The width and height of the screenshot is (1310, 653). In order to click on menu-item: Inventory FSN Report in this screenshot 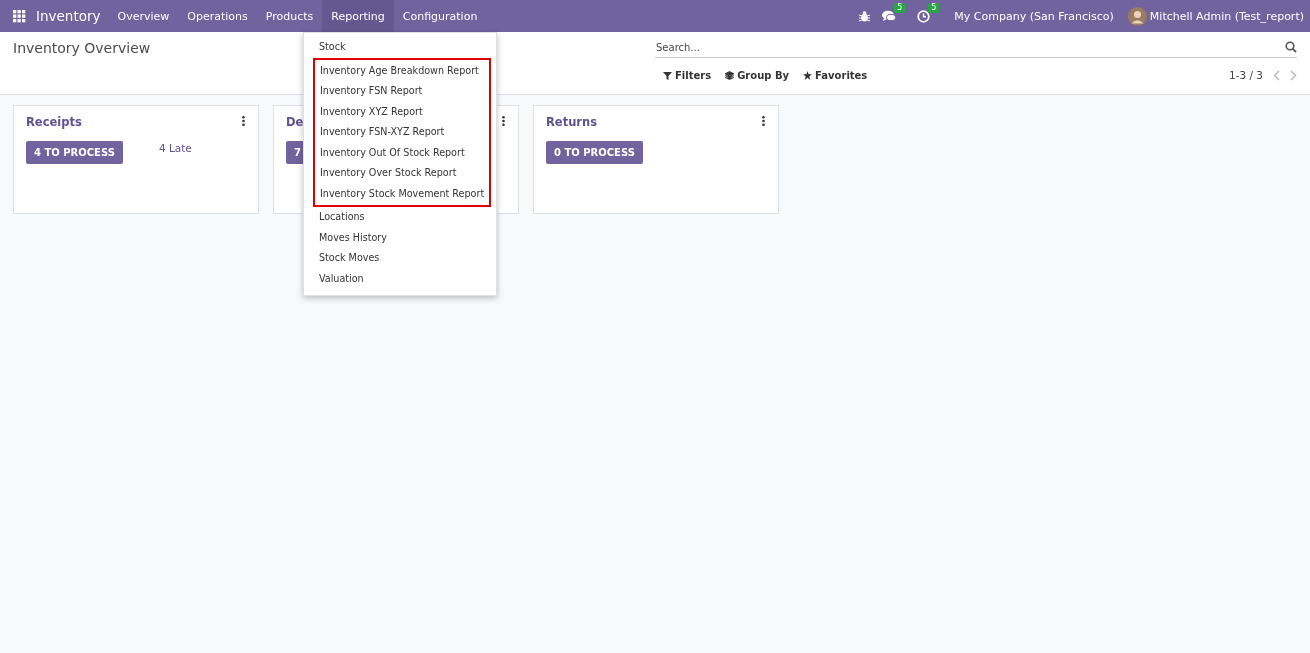, I will do `click(402, 91)`.